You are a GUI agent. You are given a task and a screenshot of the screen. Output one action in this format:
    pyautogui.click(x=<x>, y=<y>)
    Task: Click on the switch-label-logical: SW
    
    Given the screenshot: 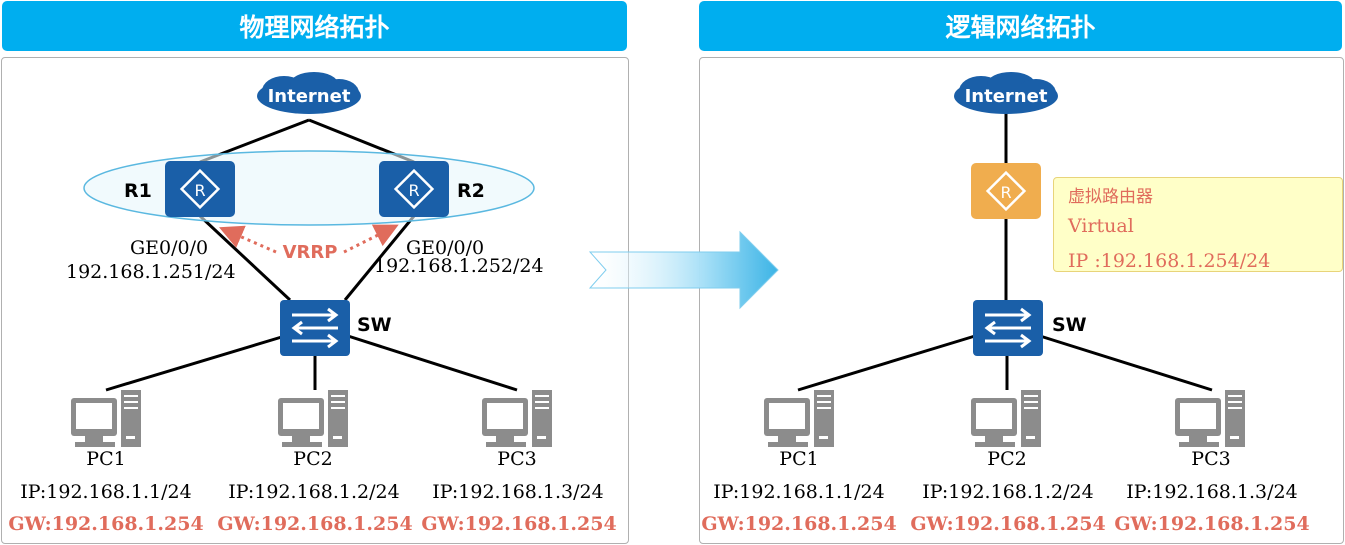 What is the action you would take?
    pyautogui.click(x=1069, y=325)
    